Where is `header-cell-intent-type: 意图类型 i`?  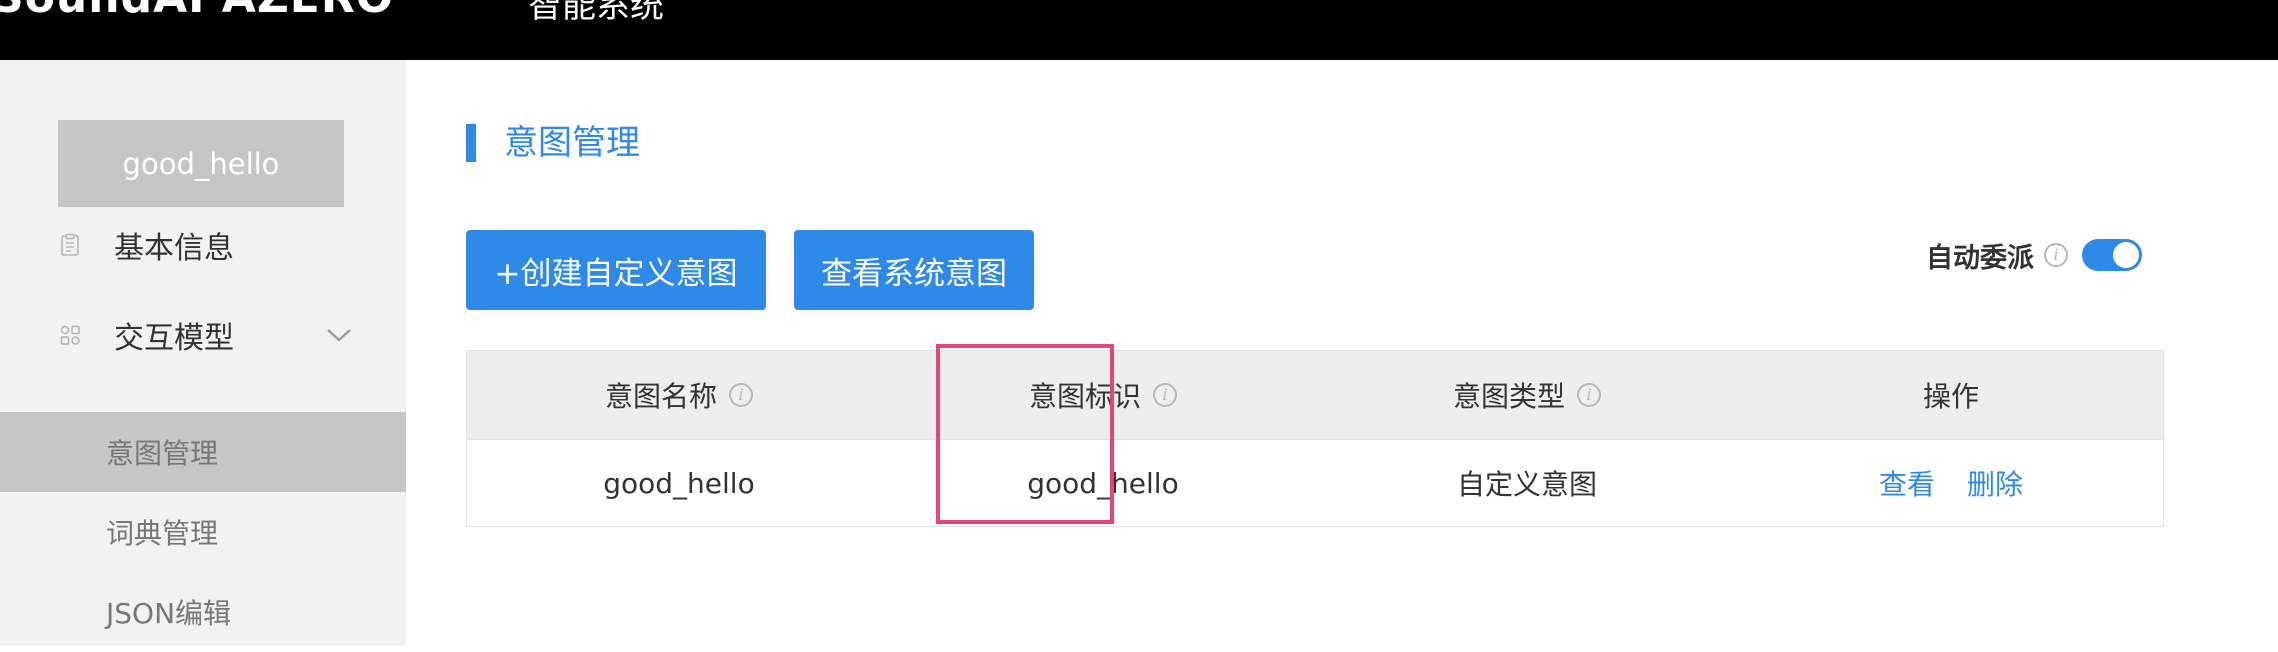
header-cell-intent-type: 意图类型 i is located at coordinates (1527, 395).